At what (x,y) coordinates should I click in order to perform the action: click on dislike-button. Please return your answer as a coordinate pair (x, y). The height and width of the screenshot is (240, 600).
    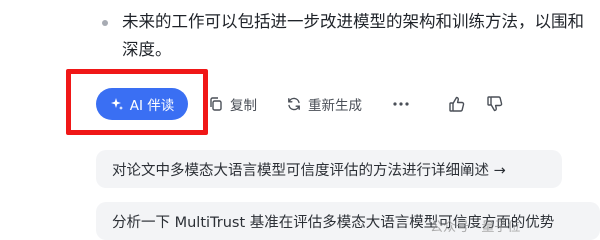
    Looking at the image, I should click on (495, 104).